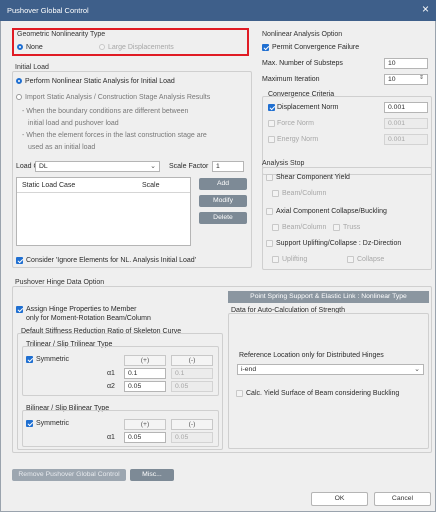  I want to click on bullet-2b: used as an initial load, so click(62, 147).